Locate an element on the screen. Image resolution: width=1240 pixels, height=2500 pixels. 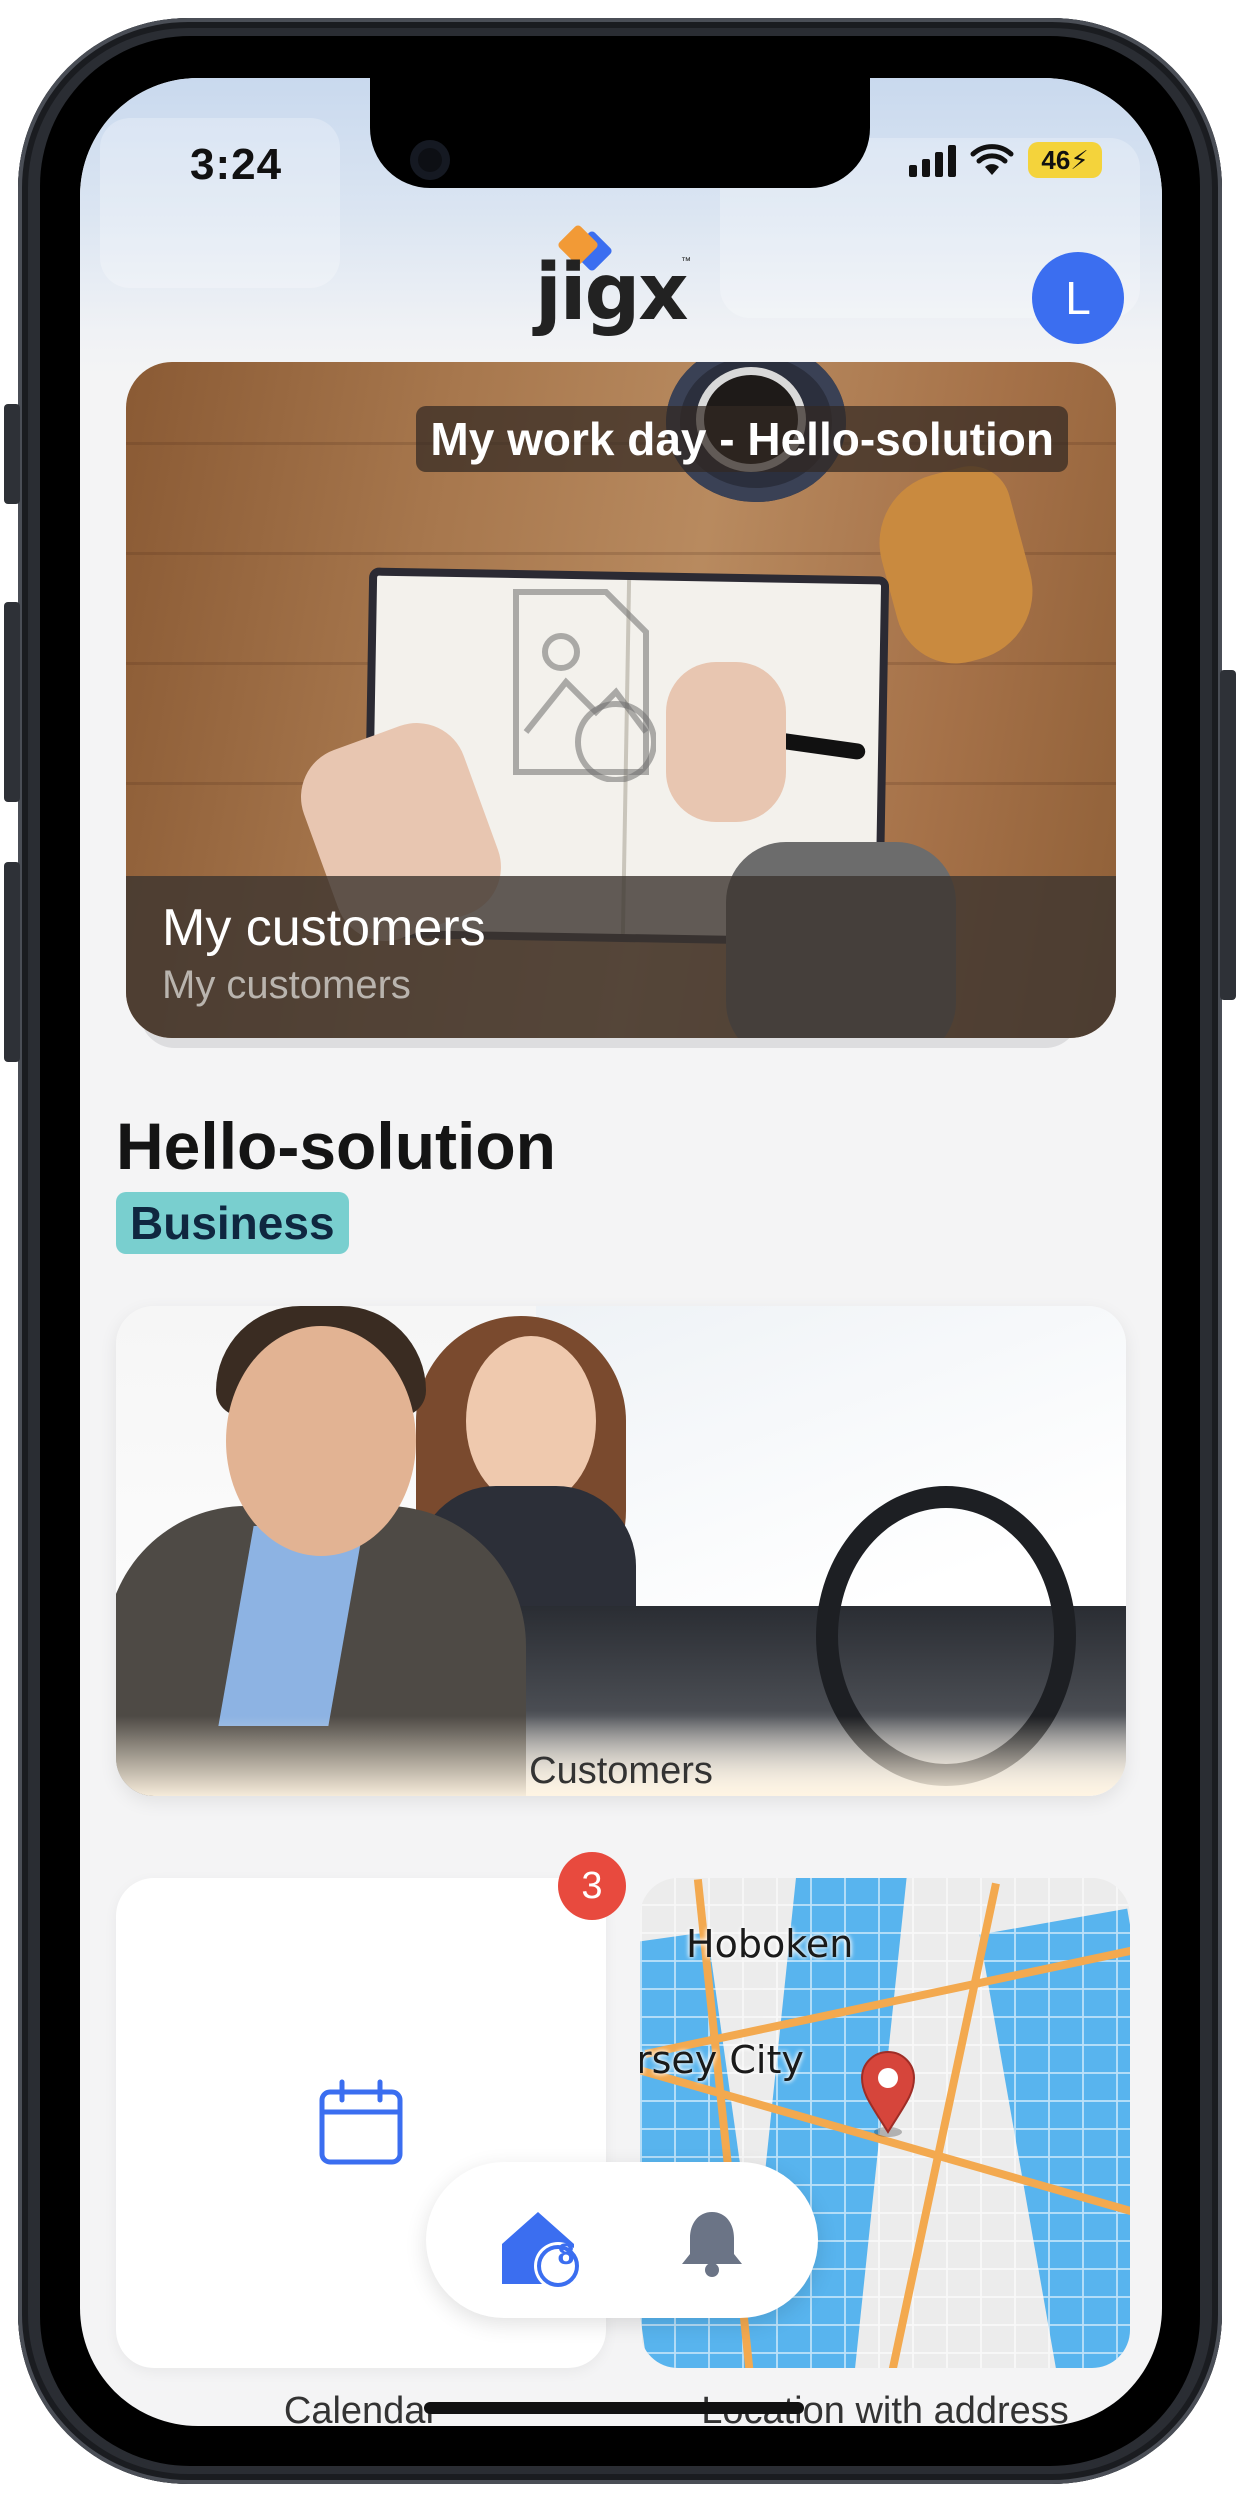
jigx-logo: jigx ™ is located at coordinates (615, 280).